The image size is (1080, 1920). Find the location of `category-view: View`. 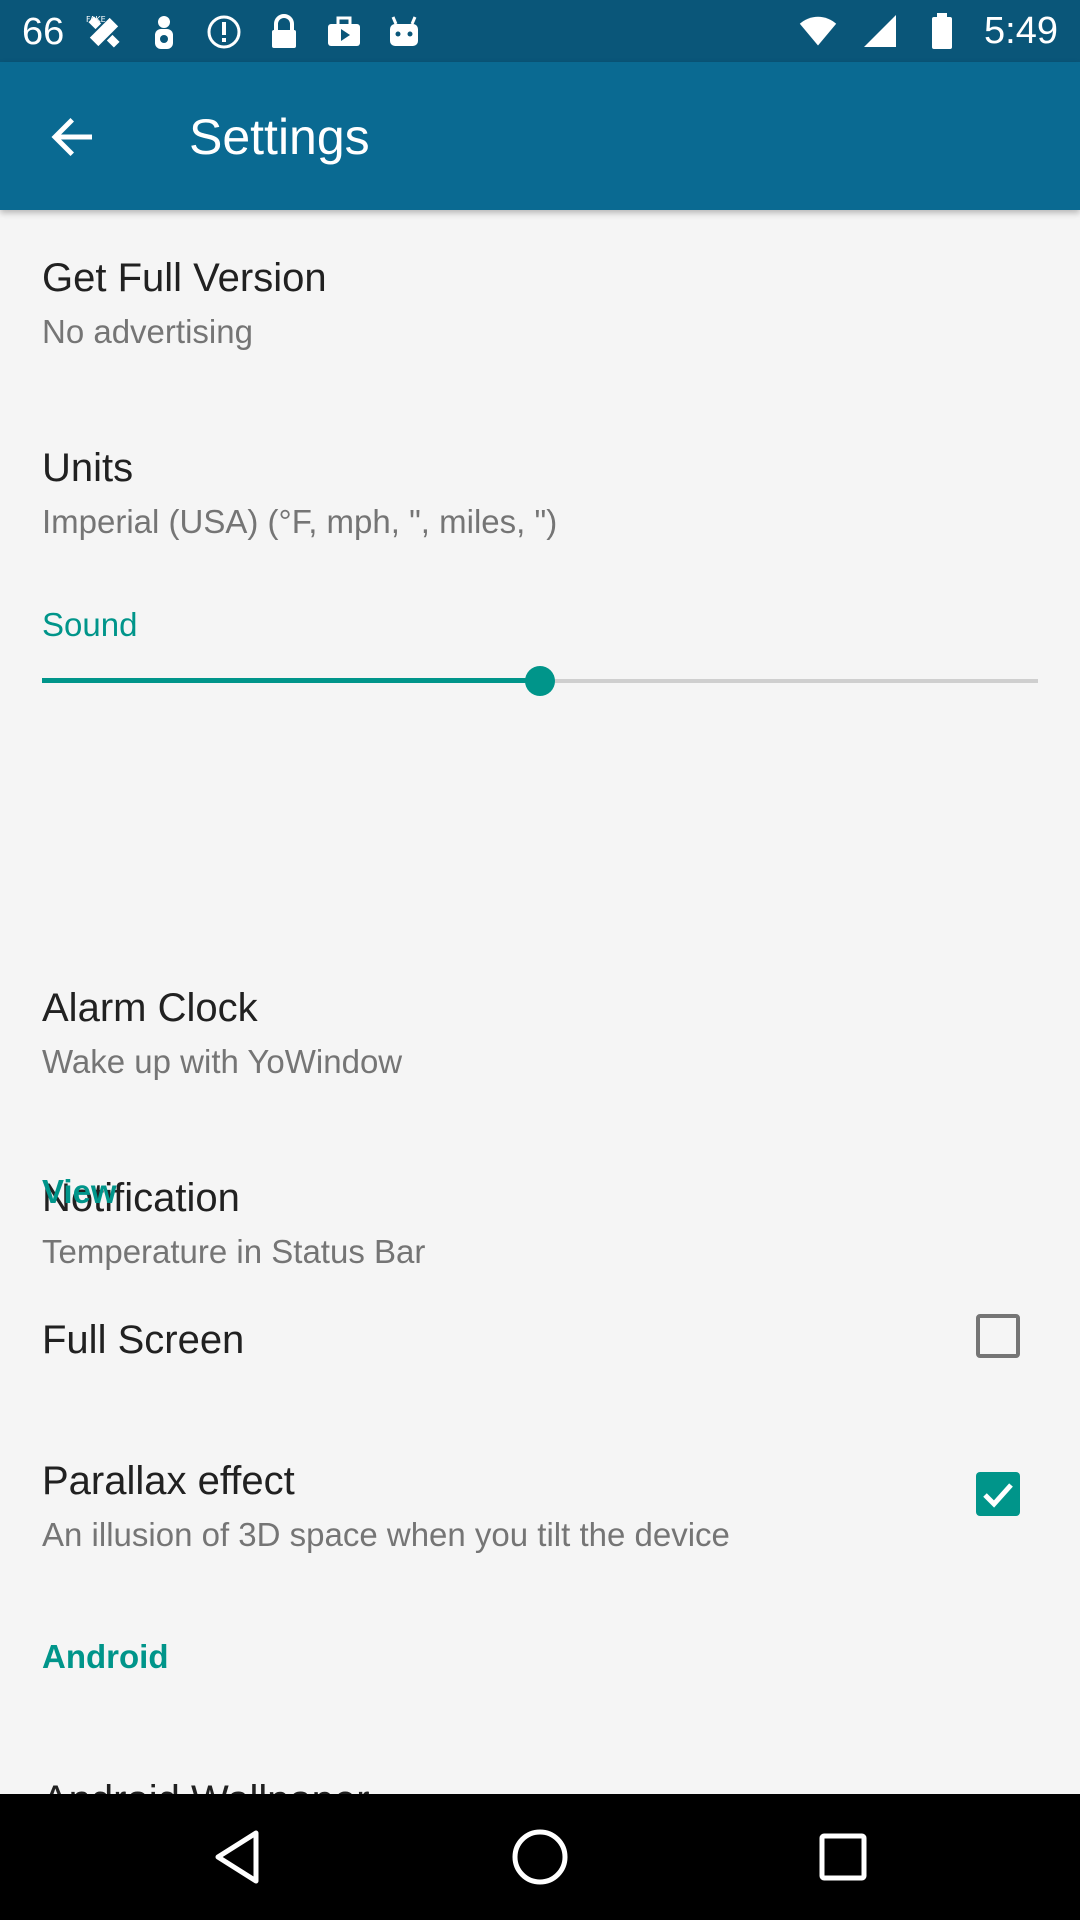

category-view: View is located at coordinates (79, 1191).